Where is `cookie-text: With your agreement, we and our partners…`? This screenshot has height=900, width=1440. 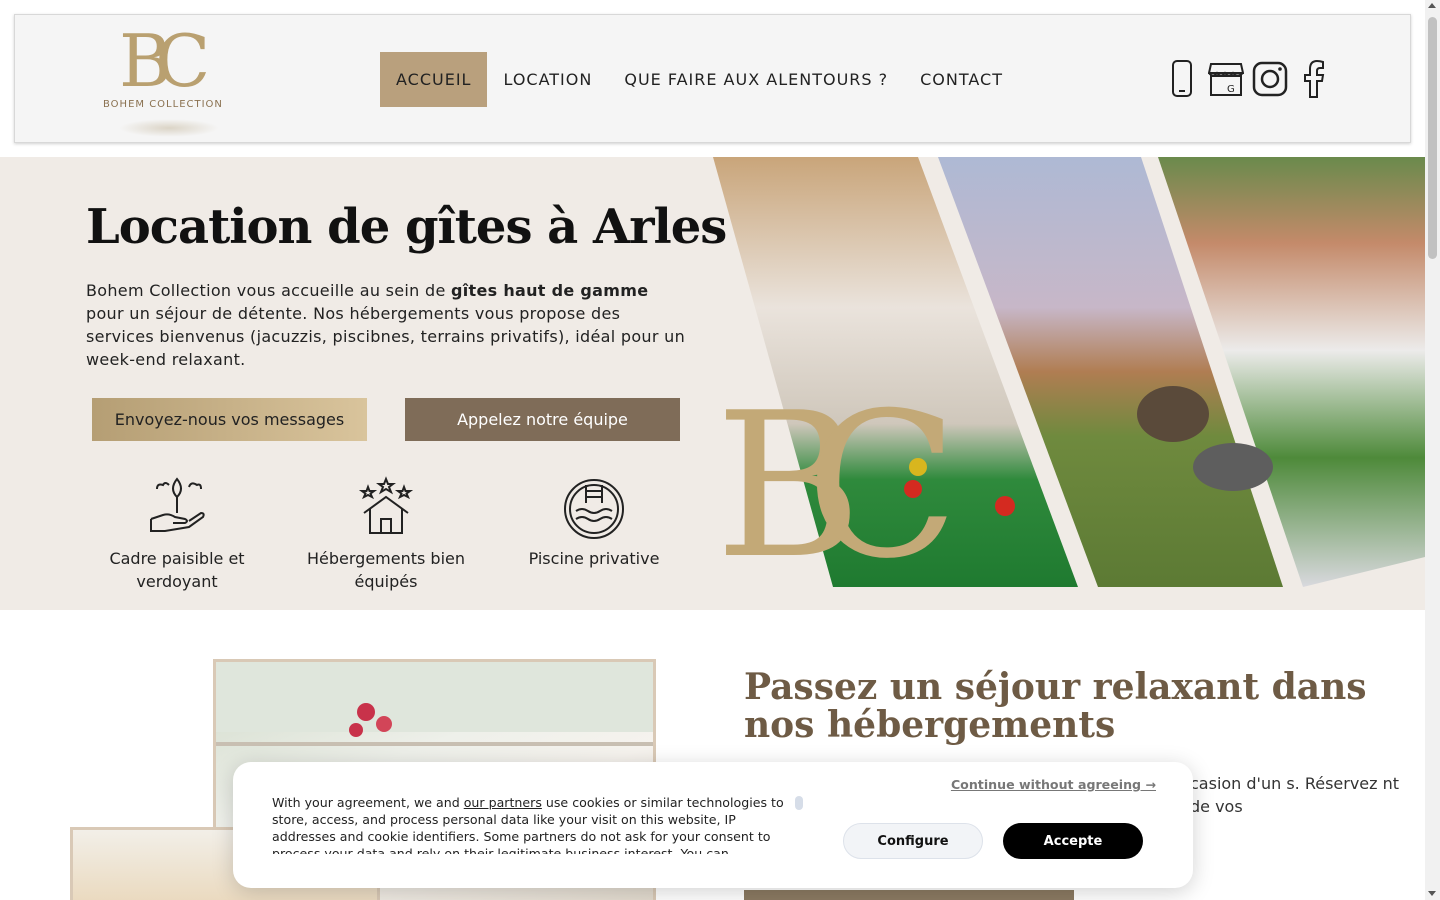
cookie-text: With your agreement, we and our partners… is located at coordinates (528, 824).